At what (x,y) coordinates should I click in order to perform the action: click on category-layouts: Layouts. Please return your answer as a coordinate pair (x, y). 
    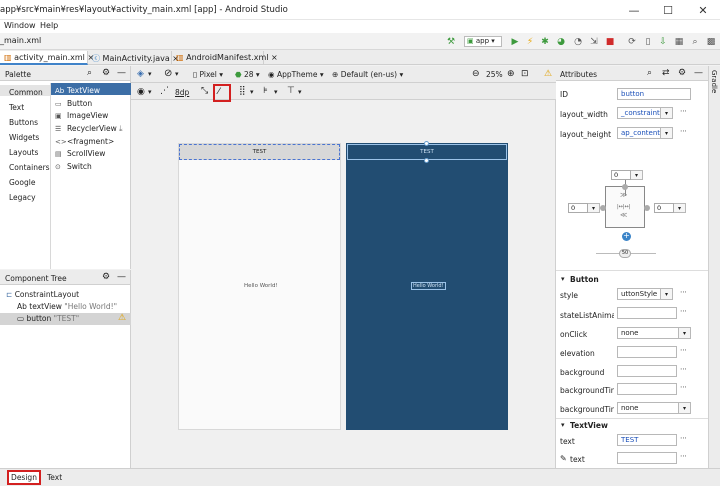
    Looking at the image, I should click on (23, 152).